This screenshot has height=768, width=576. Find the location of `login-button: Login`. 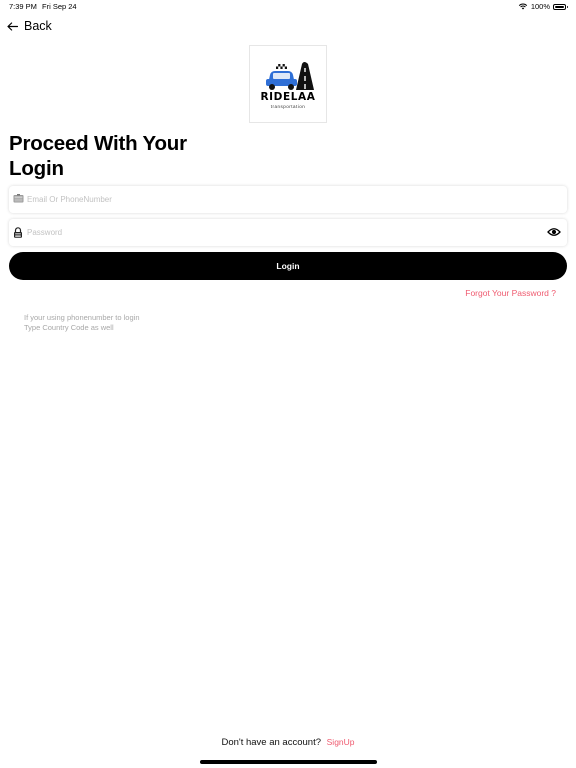

login-button: Login is located at coordinates (288, 266).